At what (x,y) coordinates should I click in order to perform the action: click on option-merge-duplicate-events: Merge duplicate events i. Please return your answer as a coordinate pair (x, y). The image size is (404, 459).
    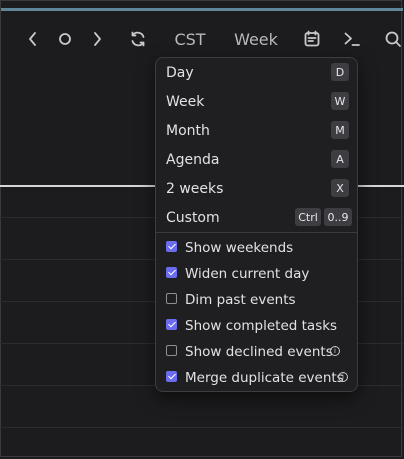
    Looking at the image, I should click on (256, 378).